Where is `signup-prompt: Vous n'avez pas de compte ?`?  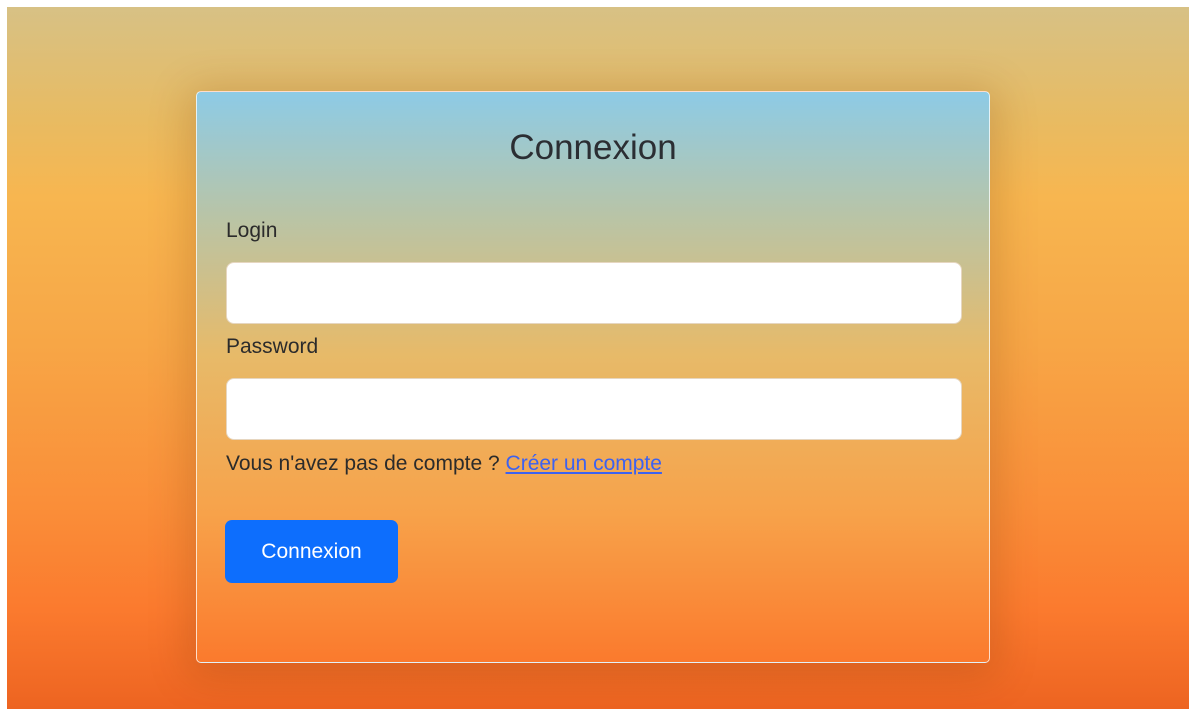
signup-prompt: Vous n'avez pas de compte ? is located at coordinates (363, 463).